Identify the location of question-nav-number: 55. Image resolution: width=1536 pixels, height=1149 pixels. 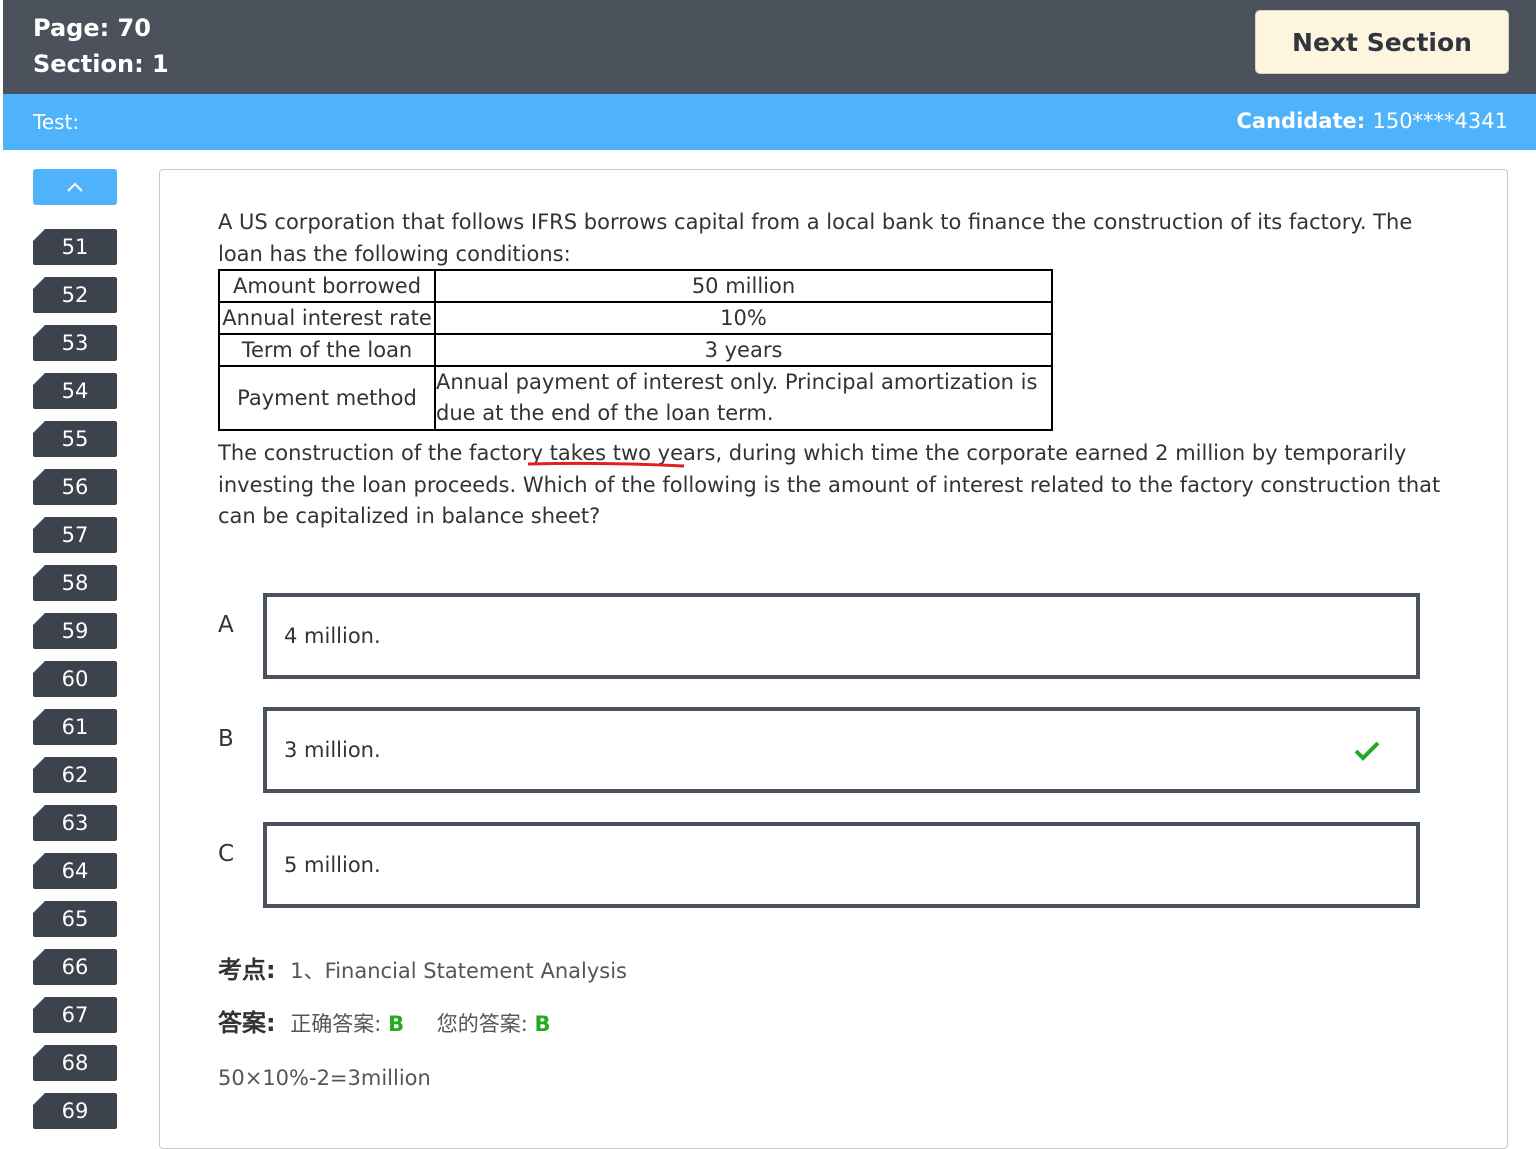
(75, 439).